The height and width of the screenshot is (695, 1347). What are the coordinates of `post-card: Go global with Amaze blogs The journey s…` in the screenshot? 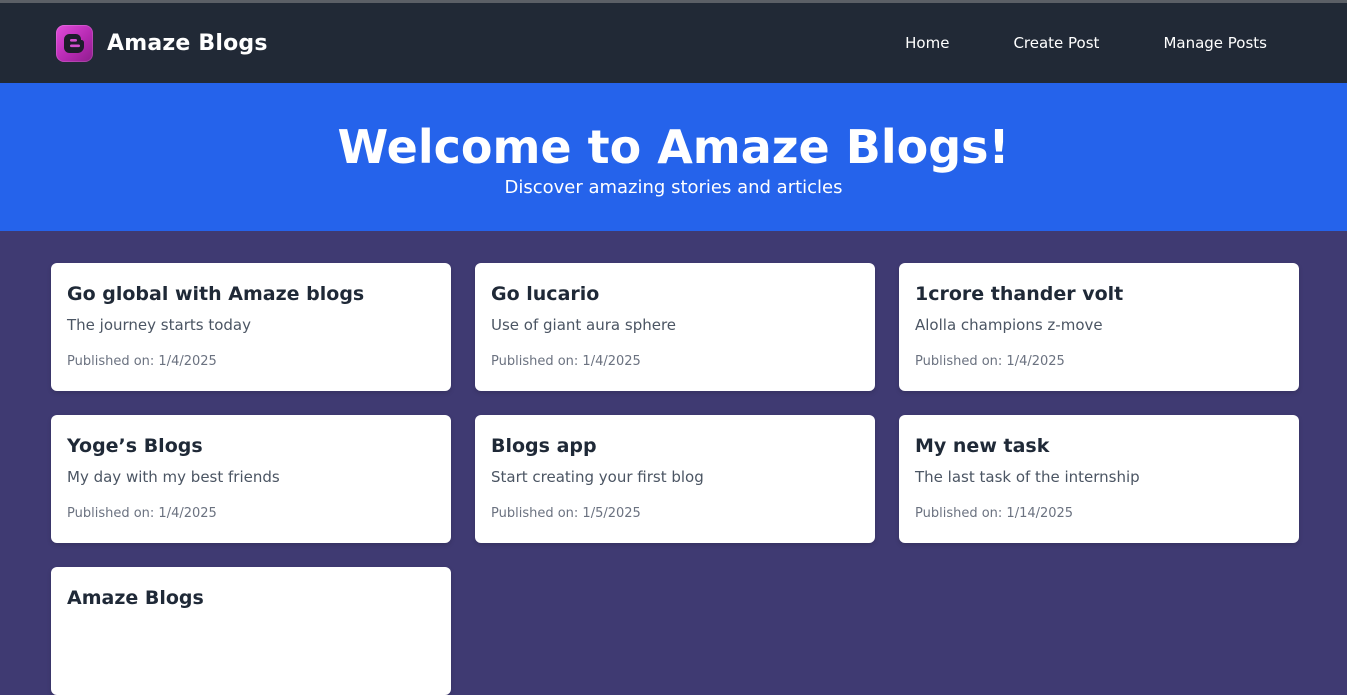 It's located at (251, 327).